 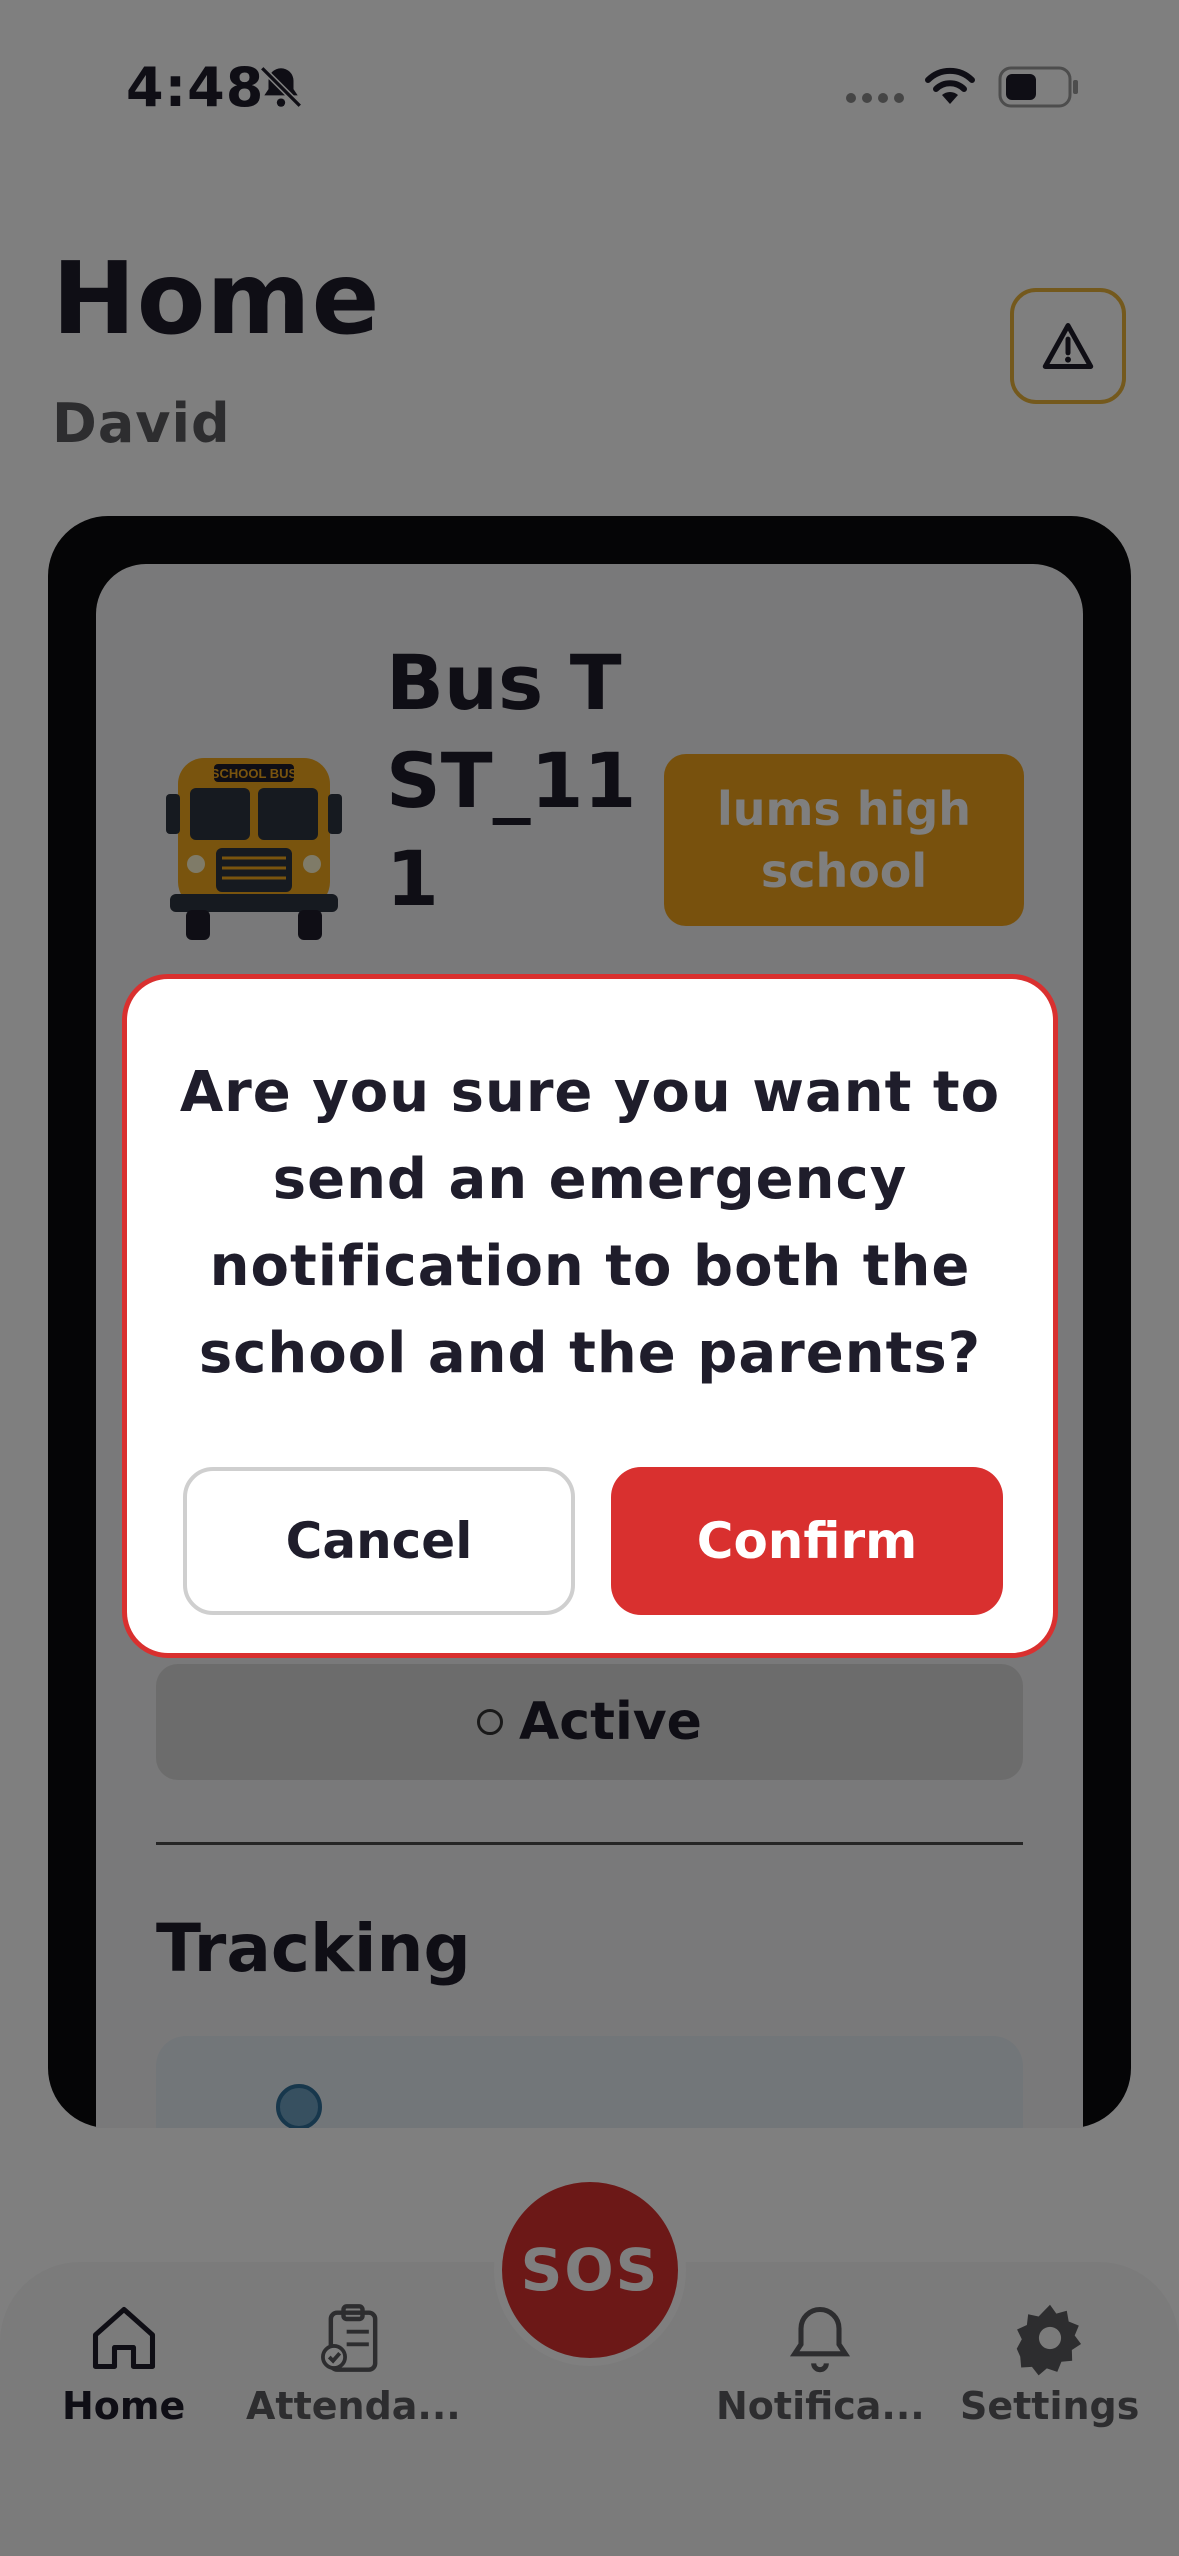 I want to click on cancel-button: Cancel, so click(x=379, y=1541).